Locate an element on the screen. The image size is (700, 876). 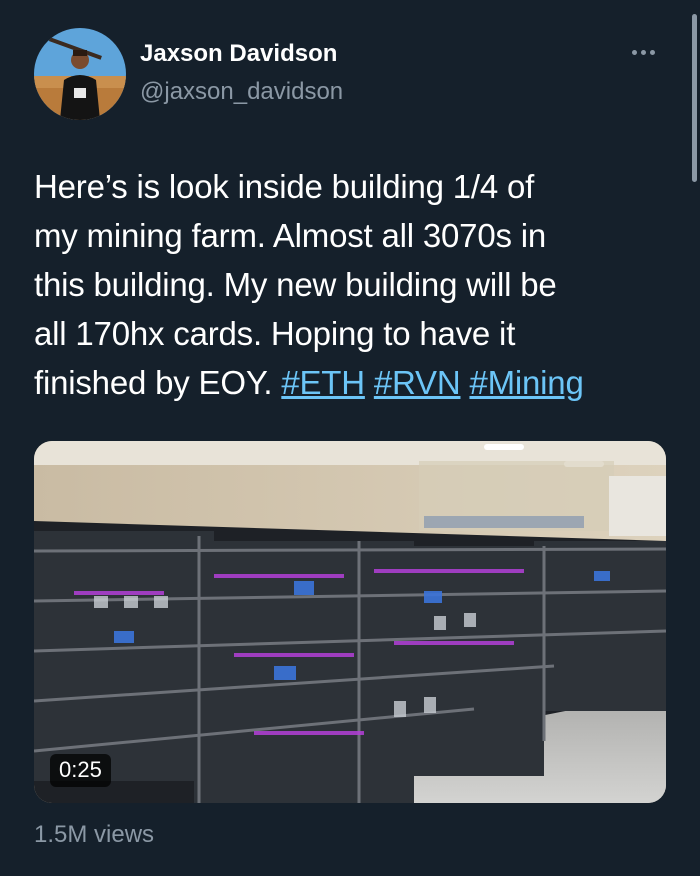
tweet-line: my mining farm. Almost all 3070s in is located at coordinates (290, 235).